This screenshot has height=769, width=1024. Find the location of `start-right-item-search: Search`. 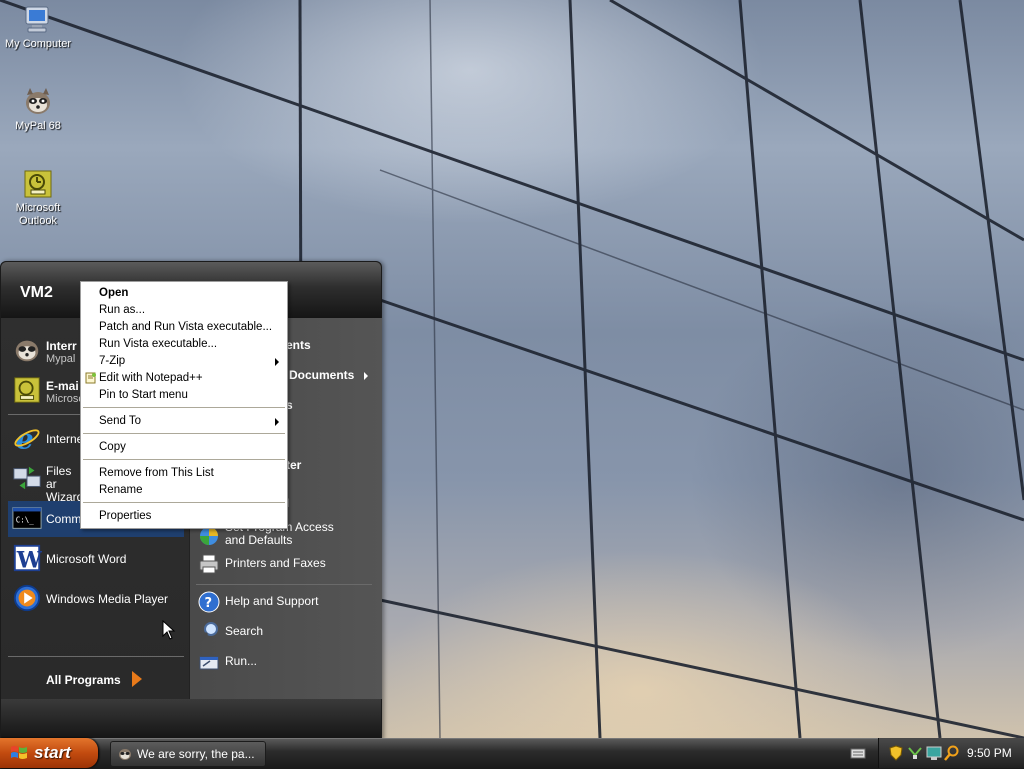

start-right-item-search: Search is located at coordinates (286, 632).